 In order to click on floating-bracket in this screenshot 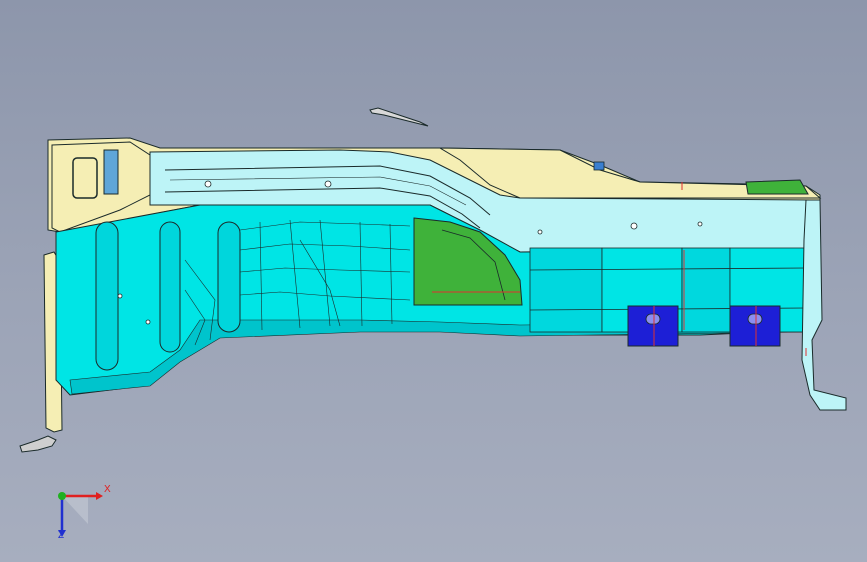, I will do `click(399, 117)`.